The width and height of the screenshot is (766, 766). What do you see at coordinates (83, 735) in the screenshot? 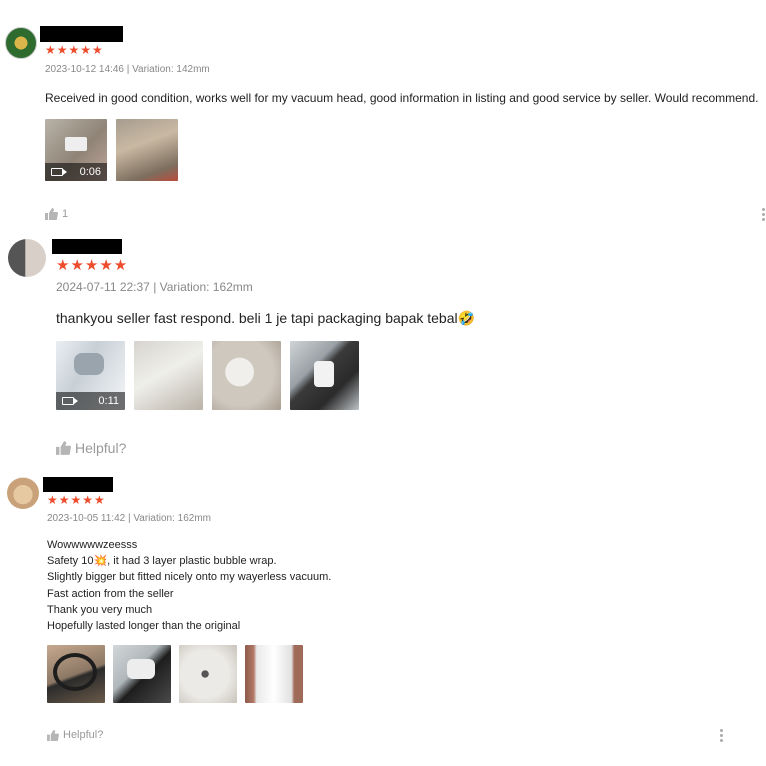
I see `helpful-label: Helpful?` at bounding box center [83, 735].